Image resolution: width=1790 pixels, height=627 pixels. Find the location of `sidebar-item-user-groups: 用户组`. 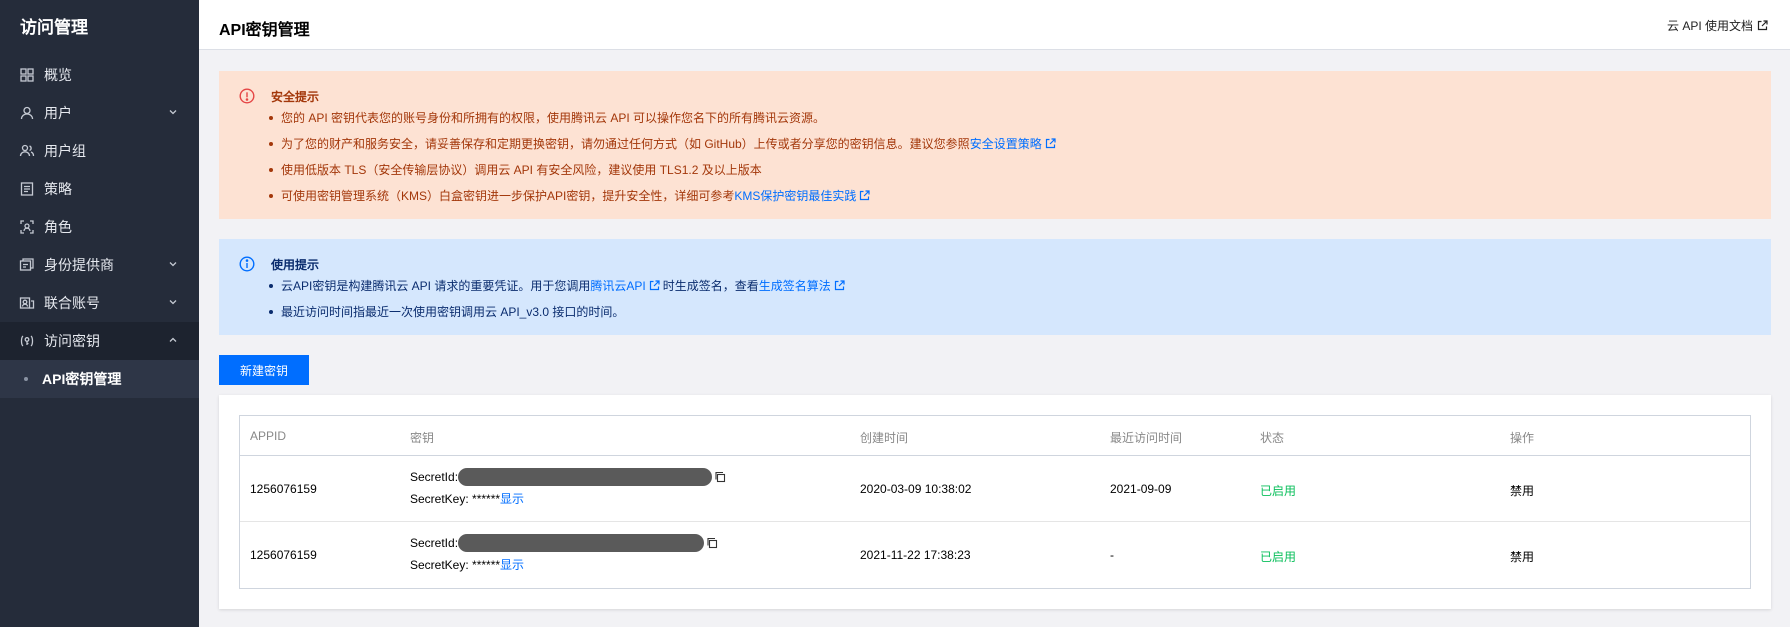

sidebar-item-user-groups: 用户组 is located at coordinates (99, 151).